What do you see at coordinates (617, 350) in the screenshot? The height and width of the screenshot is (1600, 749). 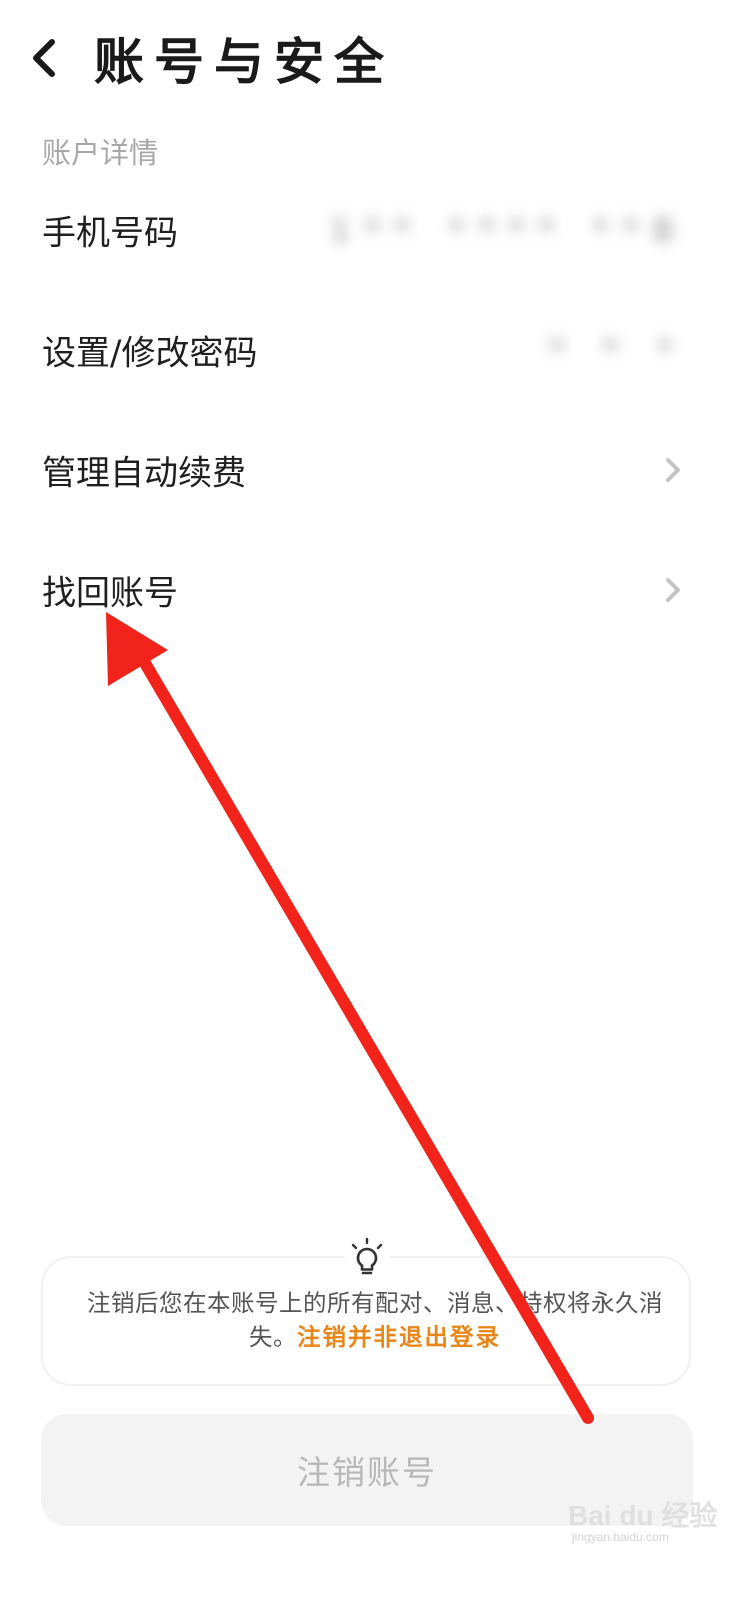 I see `password-value: * * *` at bounding box center [617, 350].